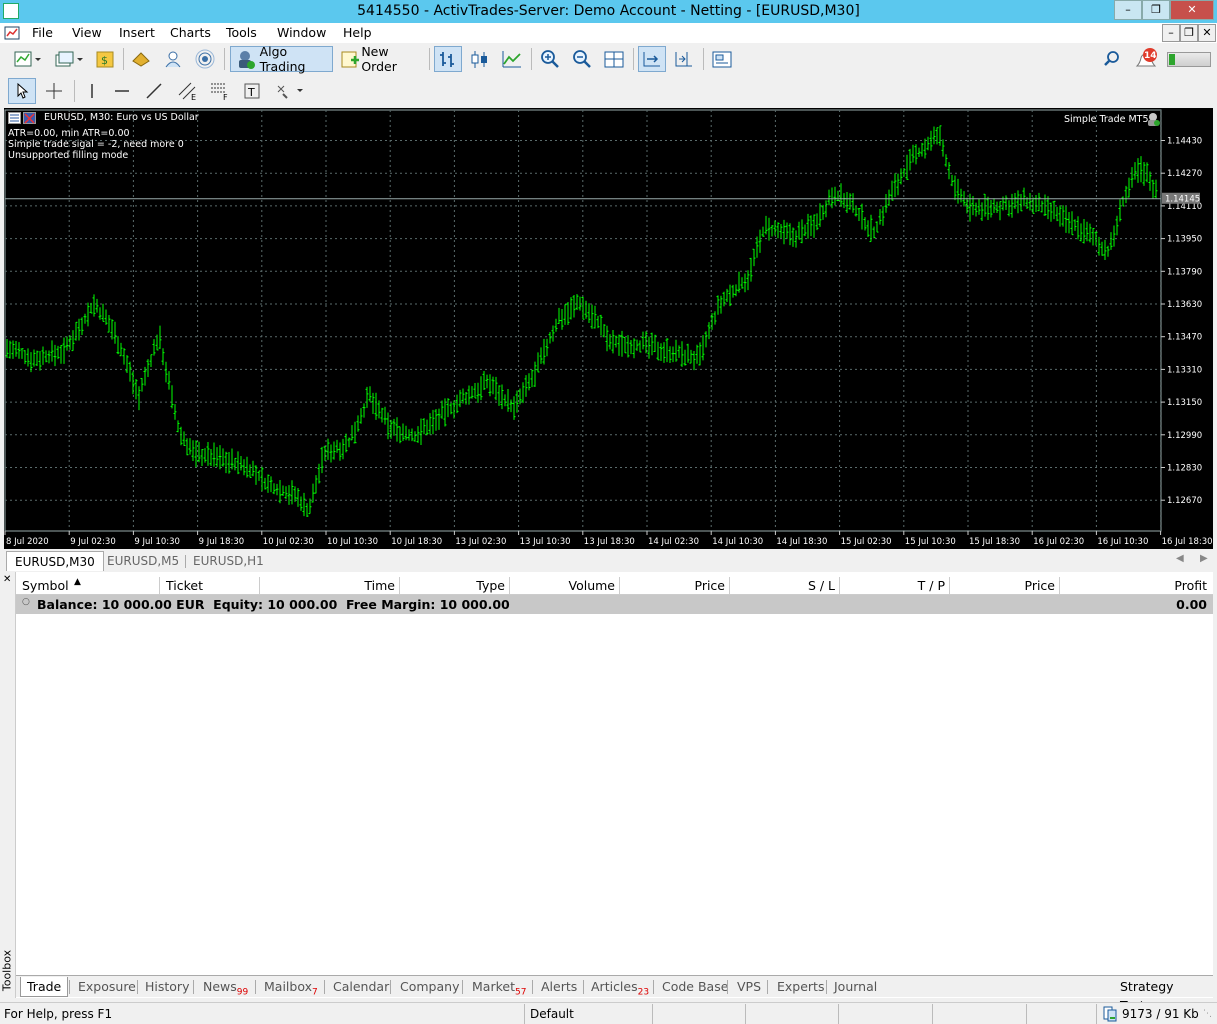  I want to click on fibonacci-tool: F, so click(220, 91).